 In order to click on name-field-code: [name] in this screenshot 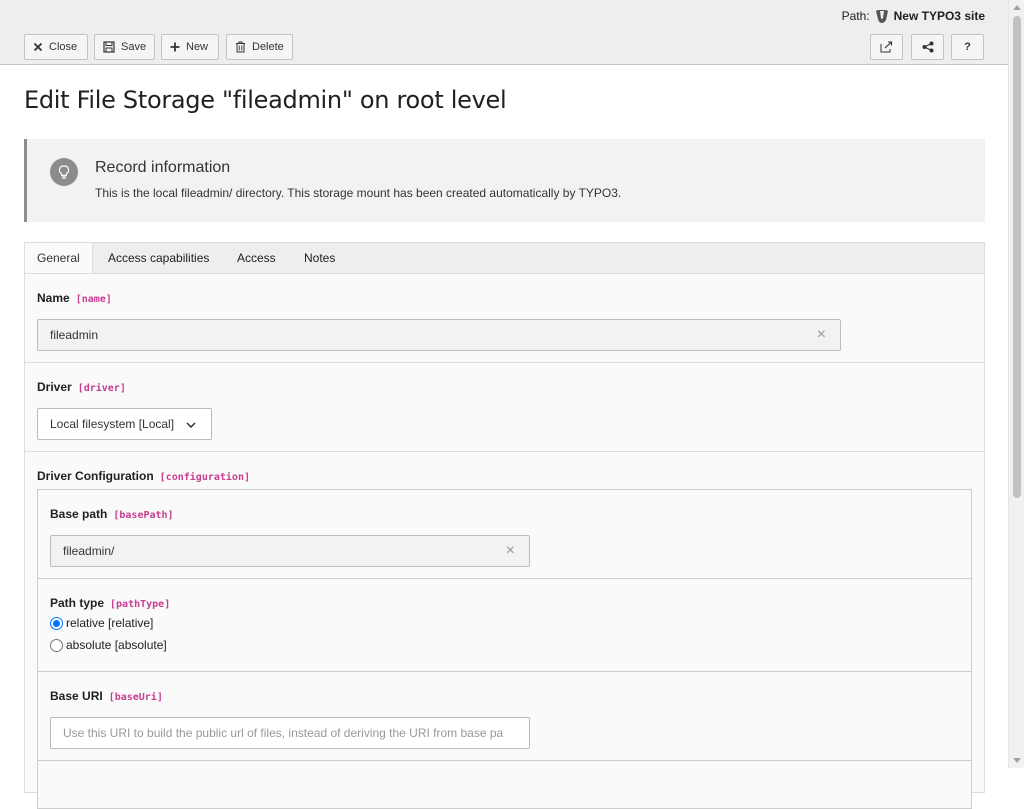, I will do `click(93, 299)`.